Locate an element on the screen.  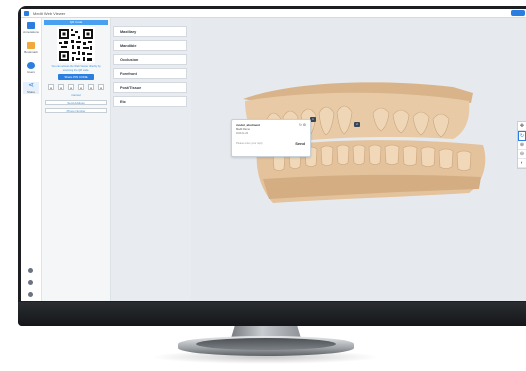
zoom-out-icon: ⊖ is located at coordinates (522, 154).